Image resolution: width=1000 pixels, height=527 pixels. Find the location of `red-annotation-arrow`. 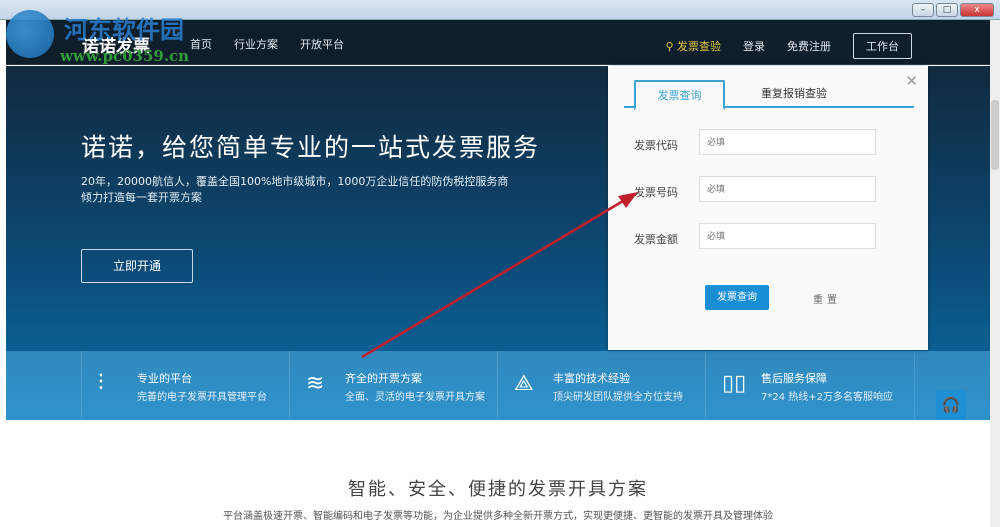

red-annotation-arrow is located at coordinates (499, 275).